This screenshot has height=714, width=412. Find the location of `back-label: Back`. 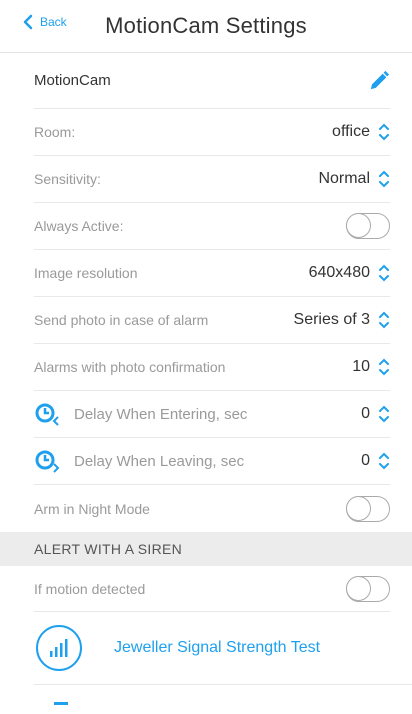

back-label: Back is located at coordinates (53, 22).